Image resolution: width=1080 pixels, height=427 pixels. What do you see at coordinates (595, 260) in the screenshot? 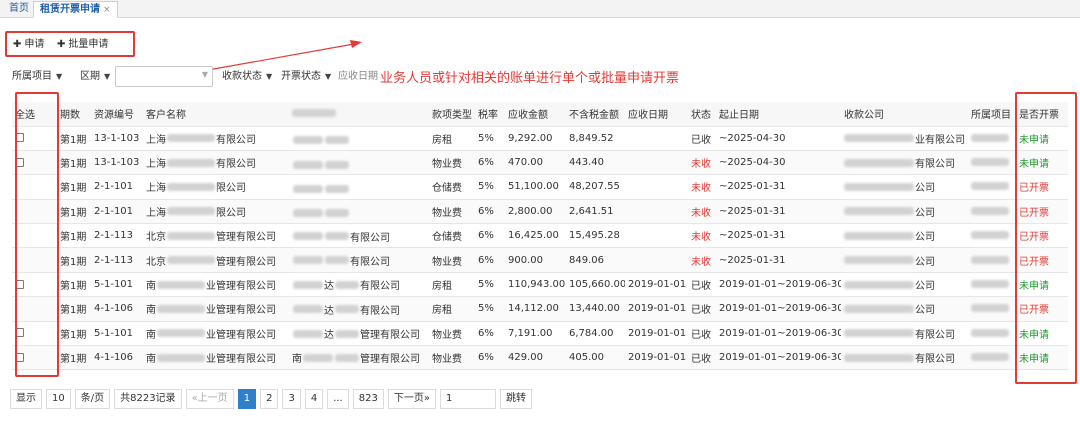
I see `amount-ex-tax-cell: 849.06` at bounding box center [595, 260].